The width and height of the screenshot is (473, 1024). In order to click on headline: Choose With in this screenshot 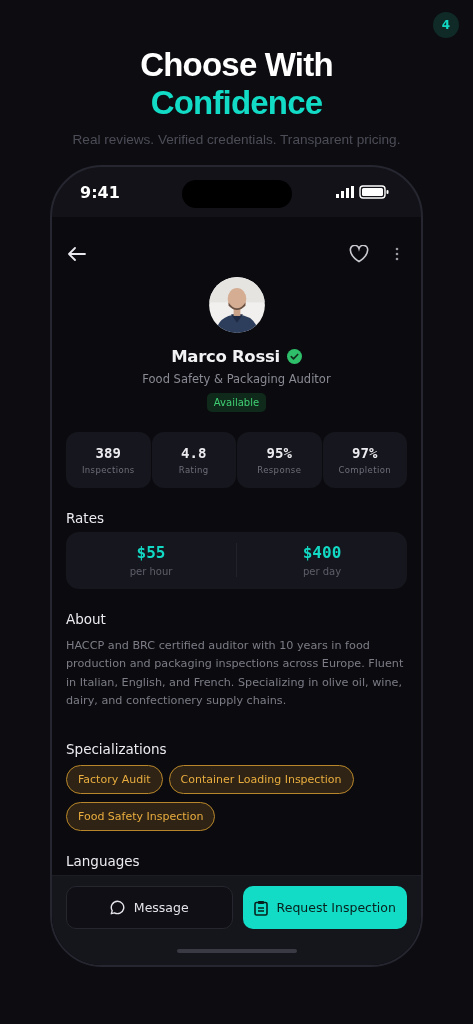, I will do `click(236, 65)`.